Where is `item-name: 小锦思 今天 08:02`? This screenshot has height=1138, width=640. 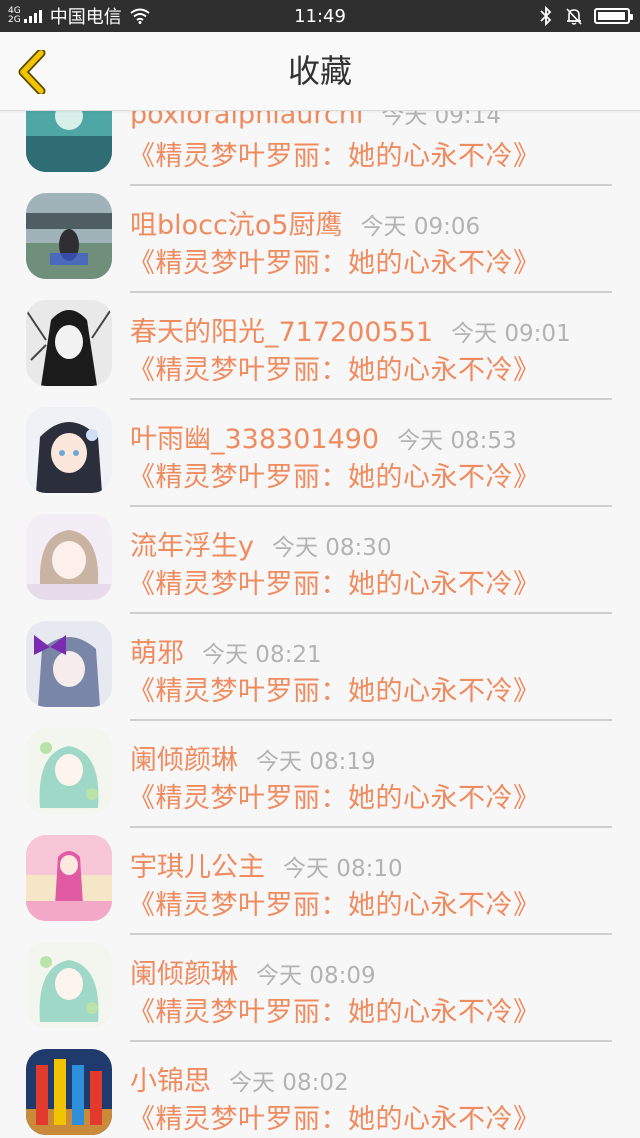
item-name: 小锦思 今天 08:02 is located at coordinates (239, 1078).